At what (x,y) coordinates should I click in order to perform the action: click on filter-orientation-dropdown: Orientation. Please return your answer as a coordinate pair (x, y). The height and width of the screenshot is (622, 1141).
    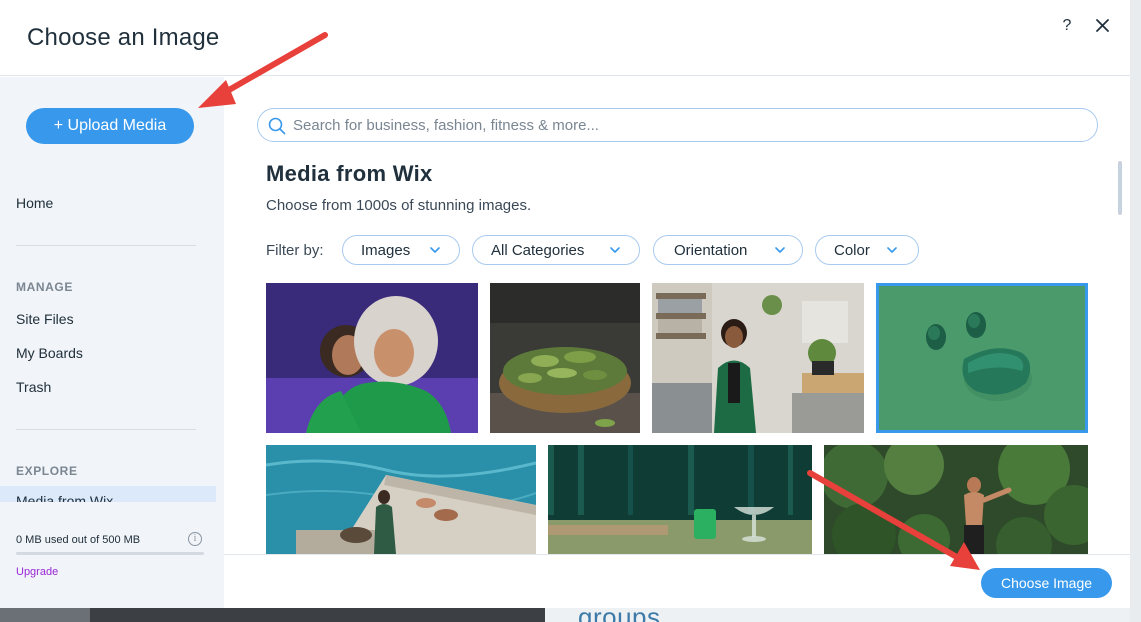
    Looking at the image, I should click on (728, 250).